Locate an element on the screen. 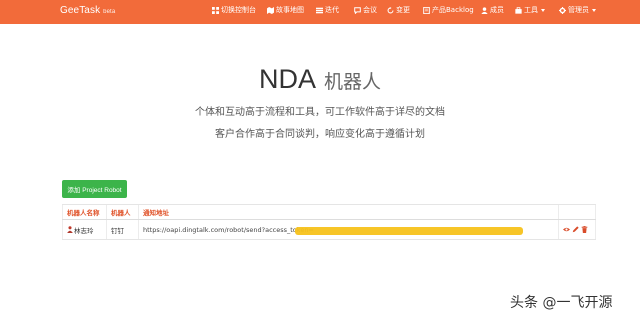 The width and height of the screenshot is (640, 321). nav-members: 成员 is located at coordinates (492, 10).